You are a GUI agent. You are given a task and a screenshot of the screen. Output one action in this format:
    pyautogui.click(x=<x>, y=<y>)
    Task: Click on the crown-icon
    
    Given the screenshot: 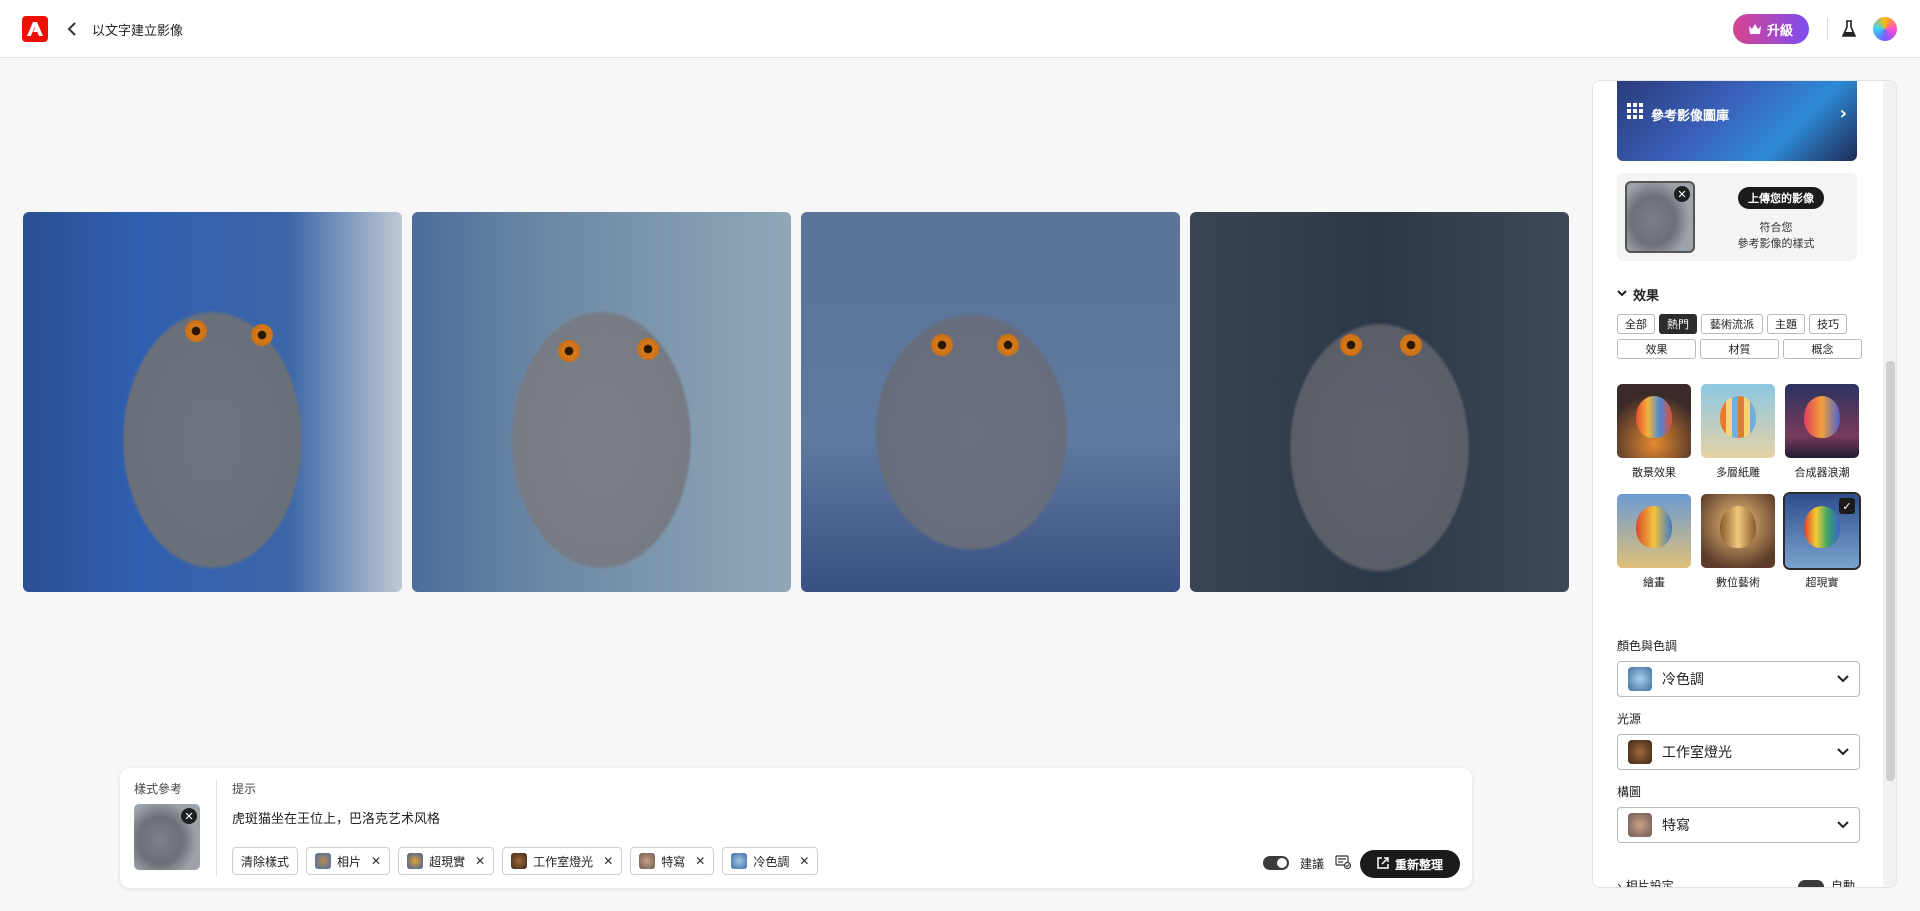 What is the action you would take?
    pyautogui.click(x=1754, y=29)
    